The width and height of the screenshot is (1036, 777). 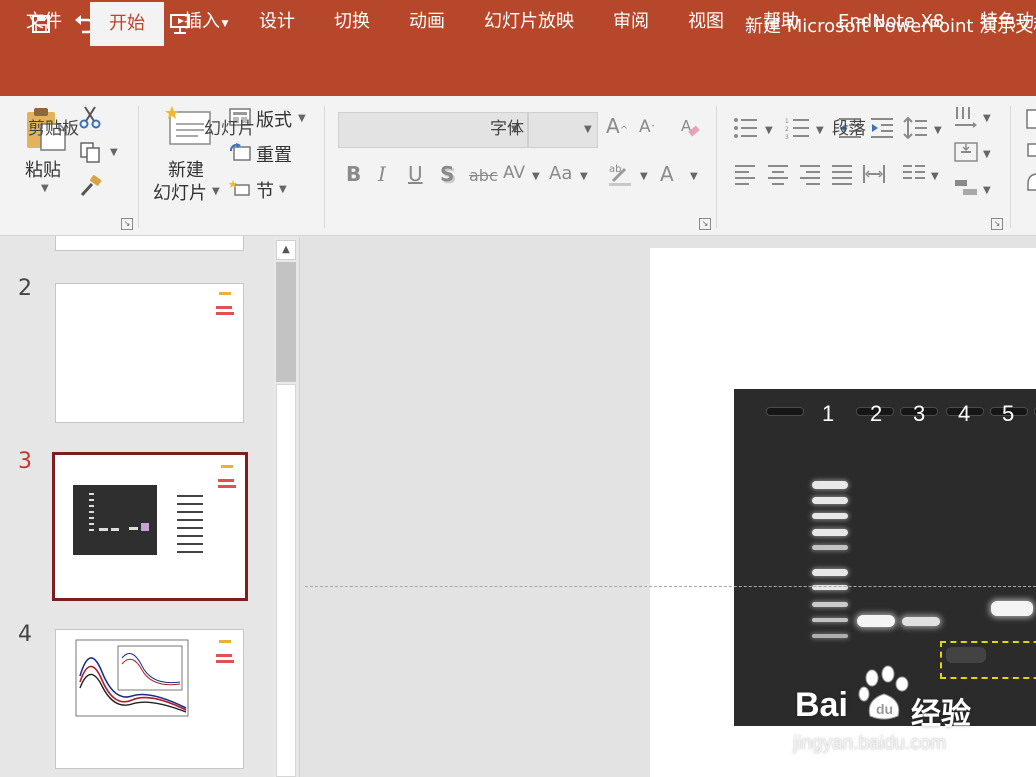 I want to click on scrollbar-thumb, so click(x=286, y=322).